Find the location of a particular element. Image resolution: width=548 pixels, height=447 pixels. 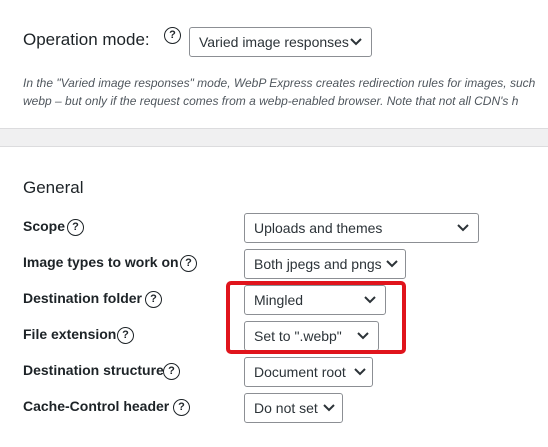

file-extension-label: File extension is located at coordinates (70, 334).